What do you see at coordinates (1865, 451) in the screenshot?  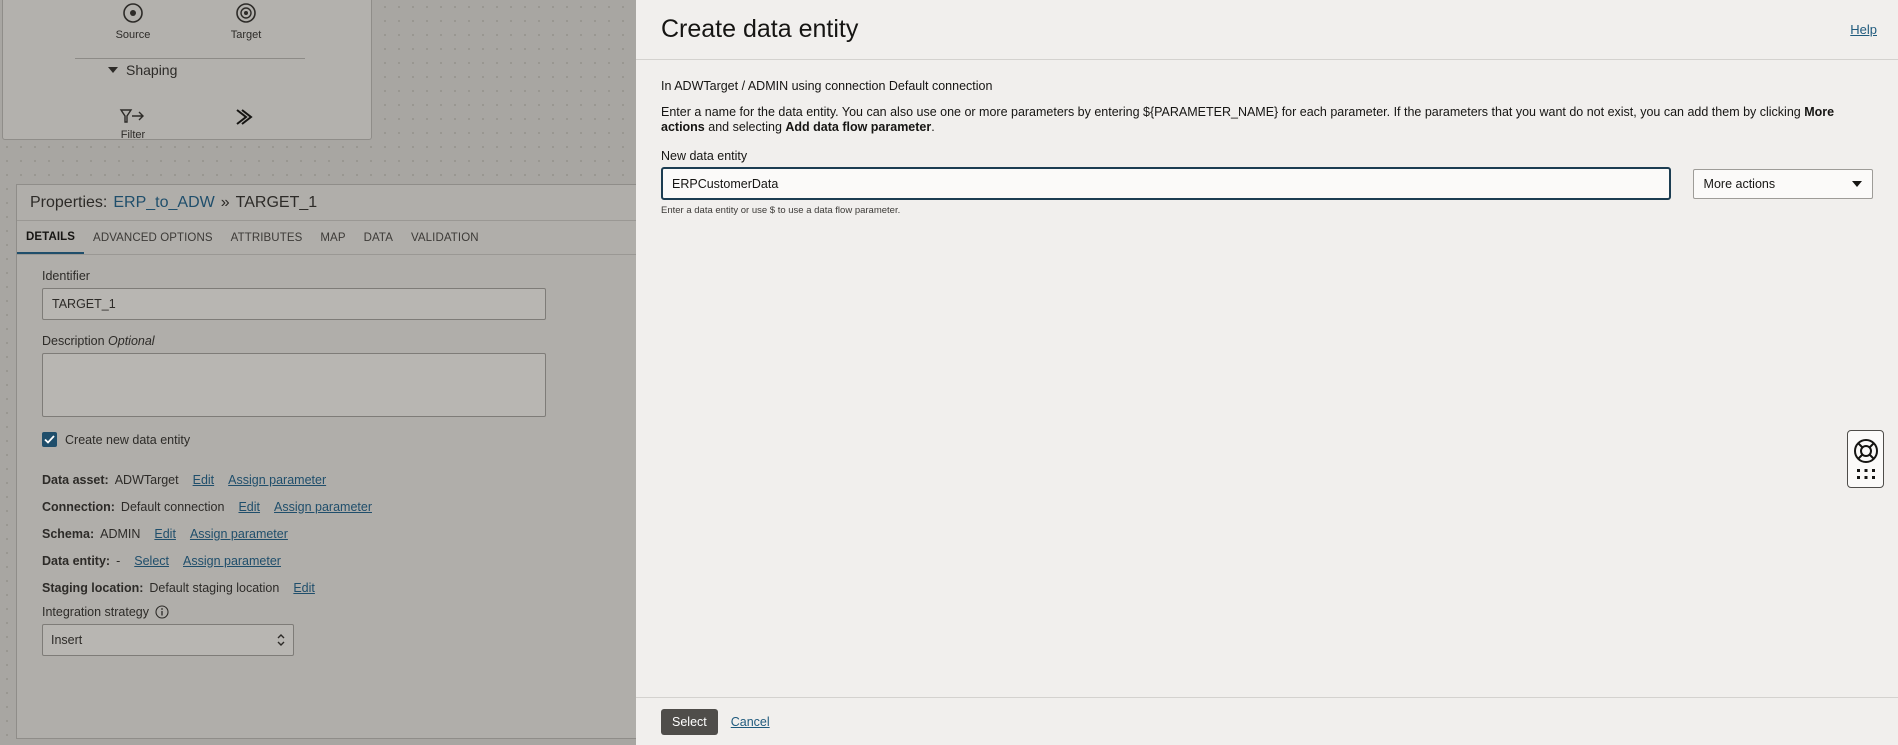 I see `lifebuoy-icon` at bounding box center [1865, 451].